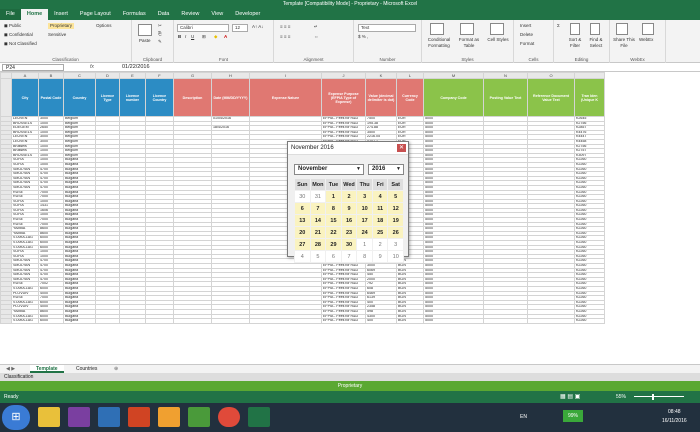 Image resolution: width=700 pixels, height=432 pixels. I want to click on paste-icon, so click(145, 30).